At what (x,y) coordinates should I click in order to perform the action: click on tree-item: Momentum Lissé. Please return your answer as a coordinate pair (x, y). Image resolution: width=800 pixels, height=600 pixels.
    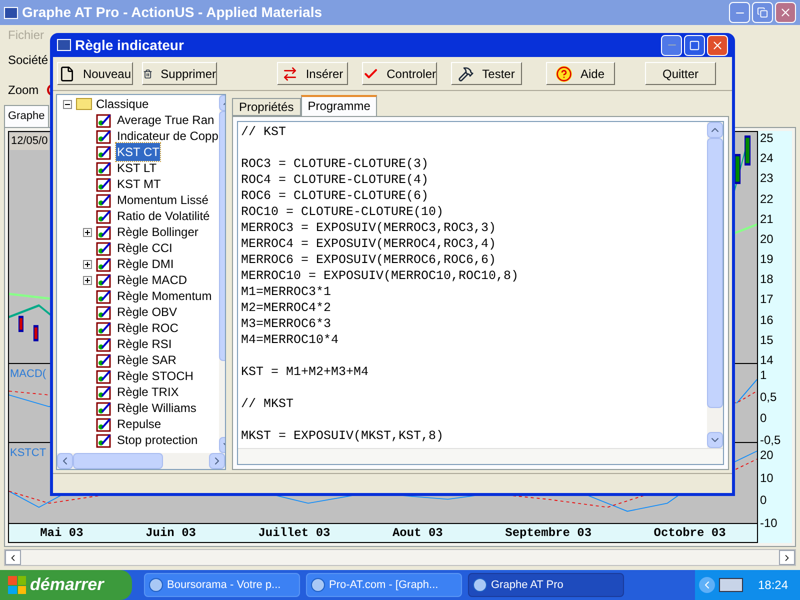
    Looking at the image, I should click on (163, 200).